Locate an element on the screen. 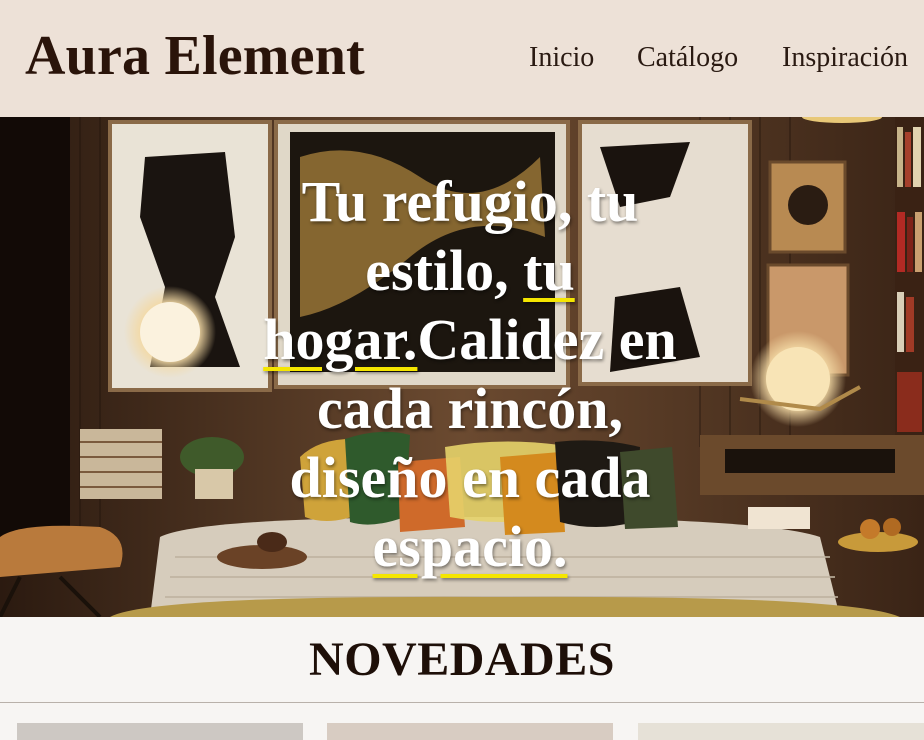  hero-link-hogar: hogar. is located at coordinates (340, 339).